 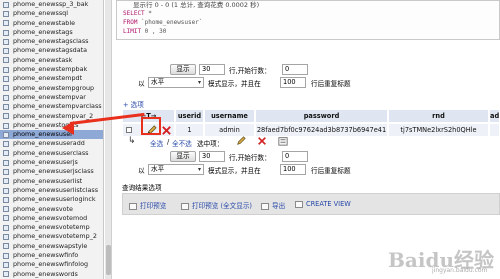 I want to click on selected-label: 选中项：, so click(x=210, y=144).